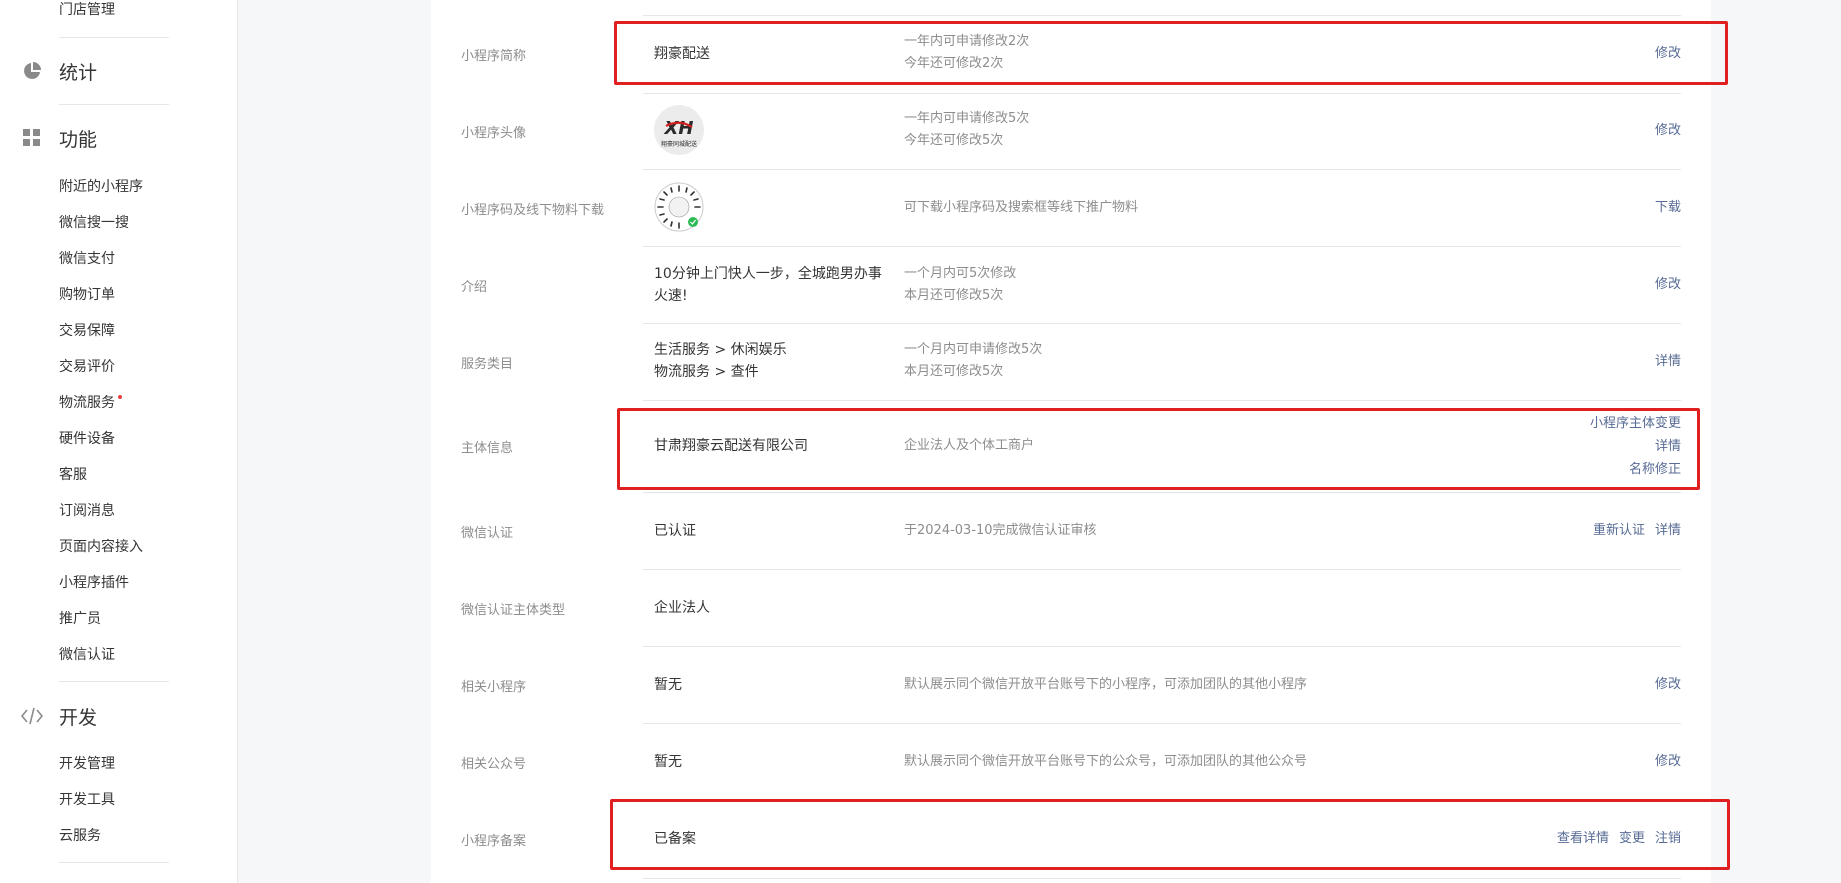  Describe the element at coordinates (1000, 530) in the screenshot. I see `verification-desc: 于2024-03-10完成微信认证审核` at that location.